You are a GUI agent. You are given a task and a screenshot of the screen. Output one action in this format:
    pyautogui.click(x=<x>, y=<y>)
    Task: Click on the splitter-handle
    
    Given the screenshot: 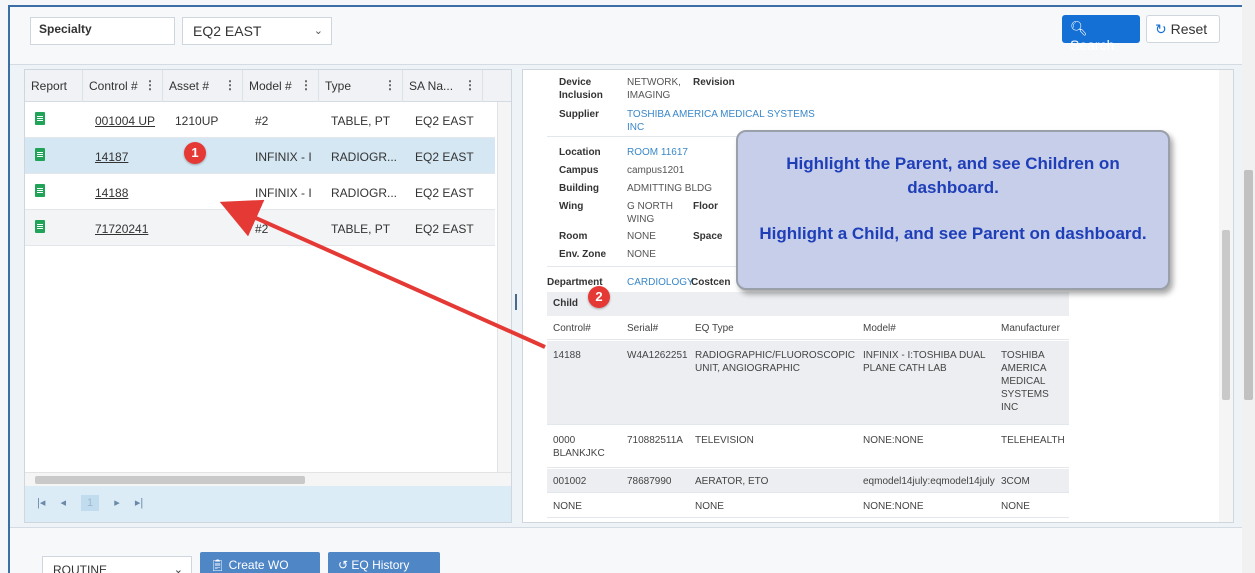 What is the action you would take?
    pyautogui.click(x=516, y=302)
    